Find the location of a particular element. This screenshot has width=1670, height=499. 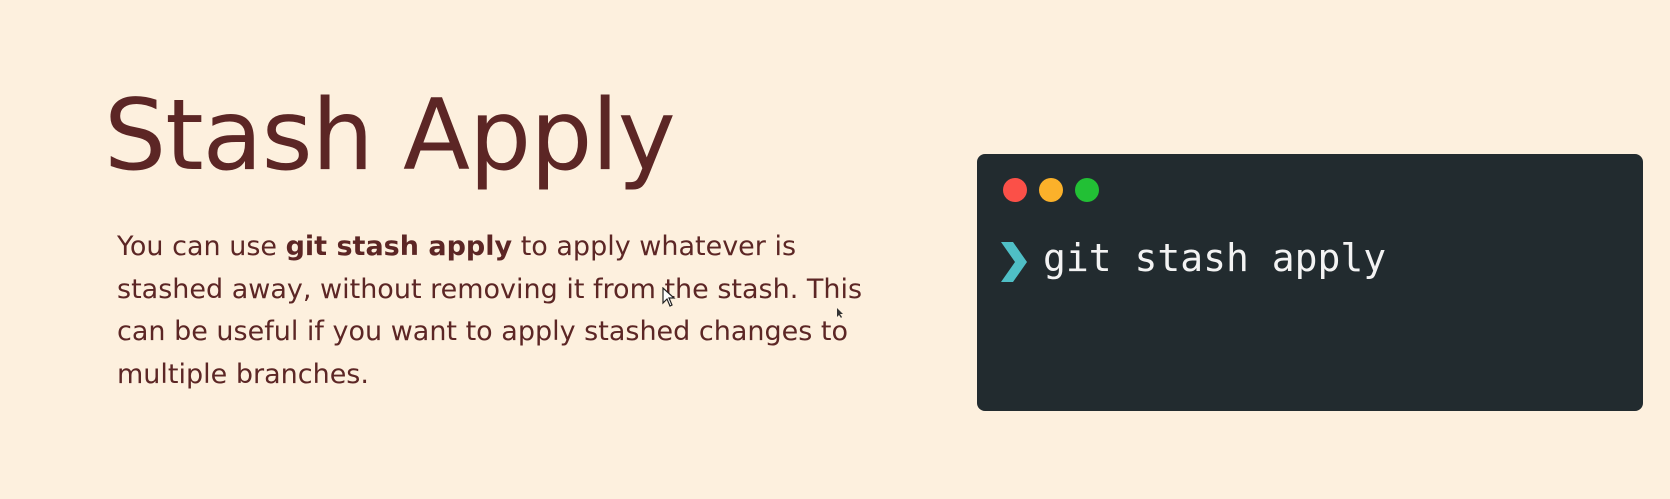

mouse-pointer-icon is located at coordinates (669, 297).